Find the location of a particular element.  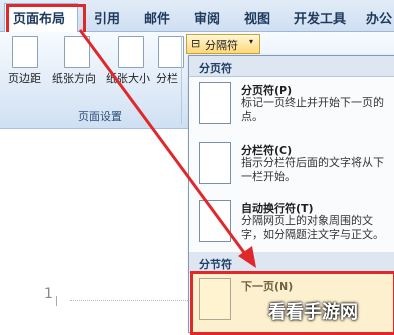

watermark: 看看手游网 is located at coordinates (313, 312).